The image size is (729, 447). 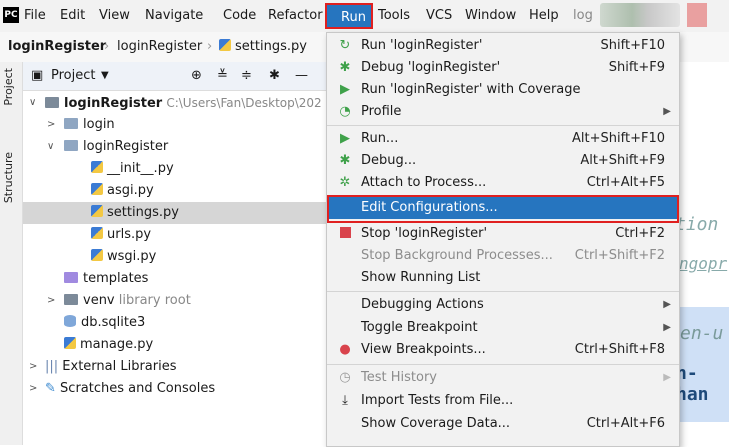 I want to click on attach-icon: ✲, so click(x=345, y=182).